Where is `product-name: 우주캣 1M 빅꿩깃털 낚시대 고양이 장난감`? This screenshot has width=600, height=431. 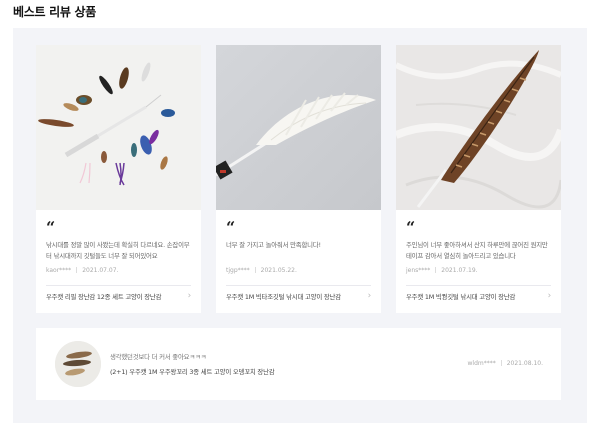
product-name: 우주캣 1M 빅꿩깃털 낚시대 고양이 장난감 is located at coordinates (460, 297).